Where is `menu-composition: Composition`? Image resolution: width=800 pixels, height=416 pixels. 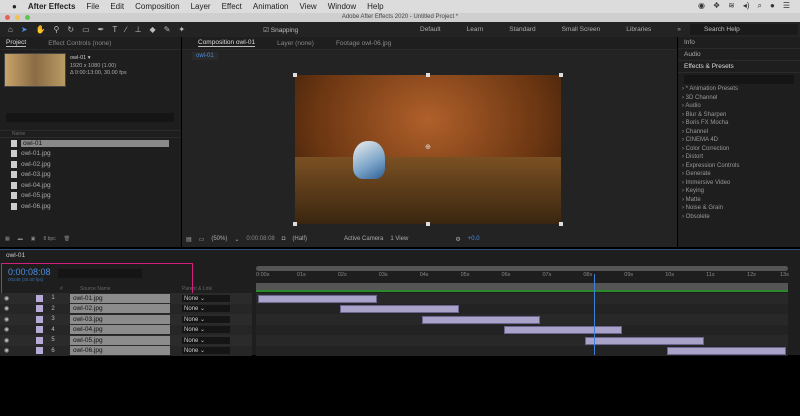
menu-composition: Composition is located at coordinates (157, 6).